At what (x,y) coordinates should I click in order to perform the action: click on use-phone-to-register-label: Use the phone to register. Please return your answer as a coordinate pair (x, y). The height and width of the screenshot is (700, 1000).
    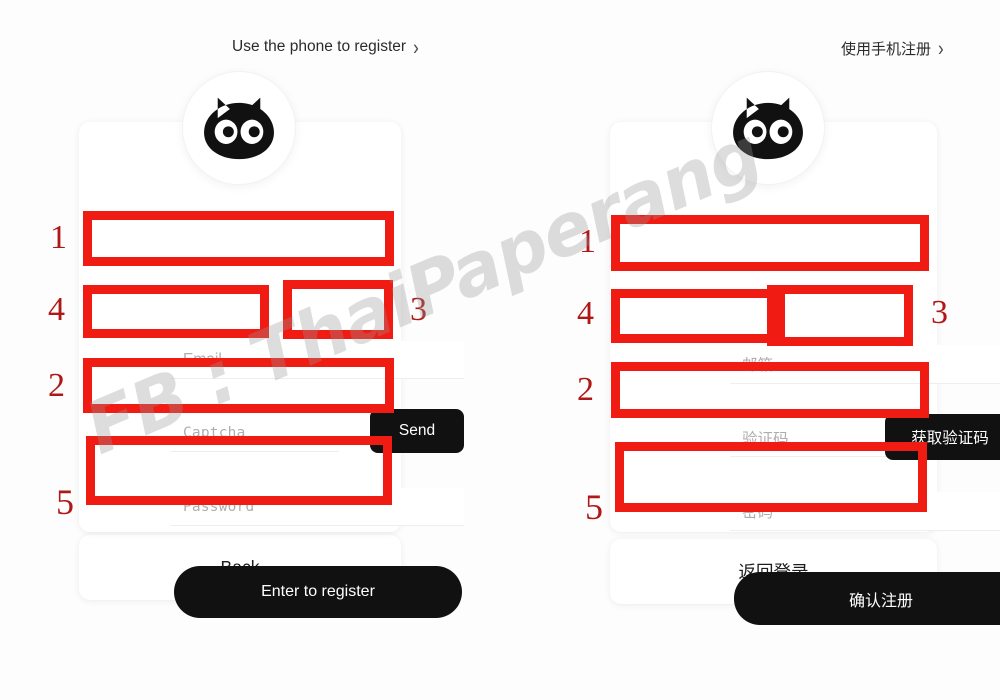
    Looking at the image, I should click on (319, 46).